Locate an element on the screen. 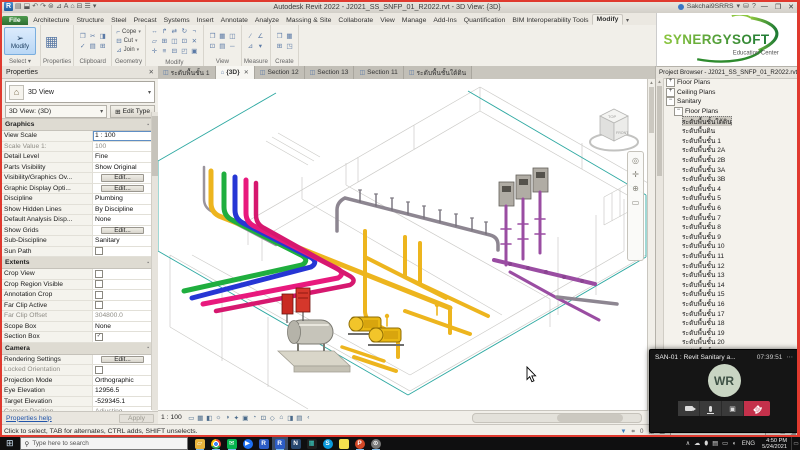 This screenshot has height=450, width=800. property-value: 12956.5 is located at coordinates (122, 391).